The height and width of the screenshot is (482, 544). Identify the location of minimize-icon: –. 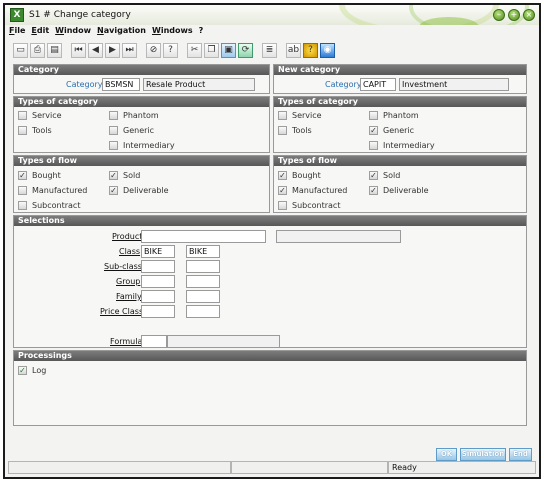
(499, 15).